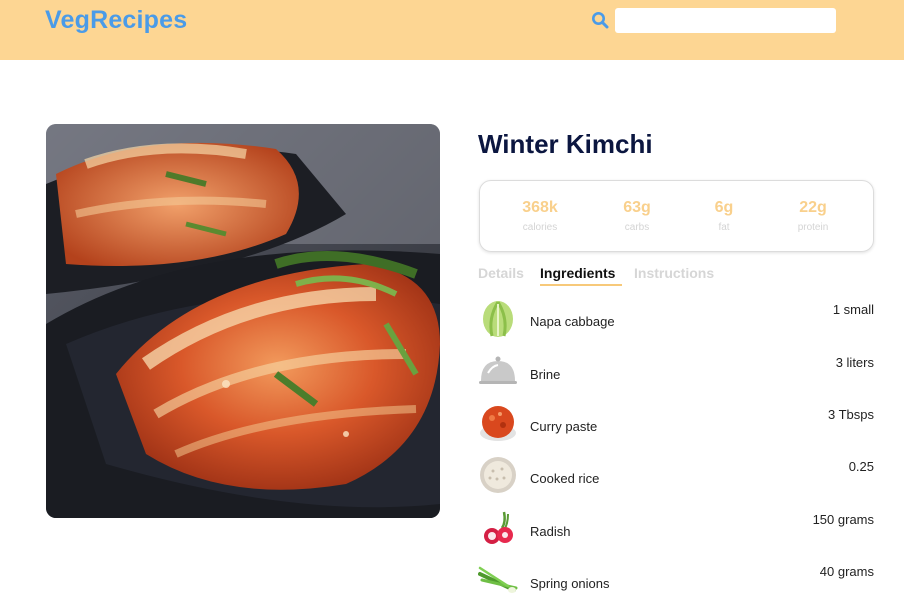 The image size is (904, 608). Describe the element at coordinates (676, 479) in the screenshot. I see `ingredient-row: Cooked rice 0.25` at that location.